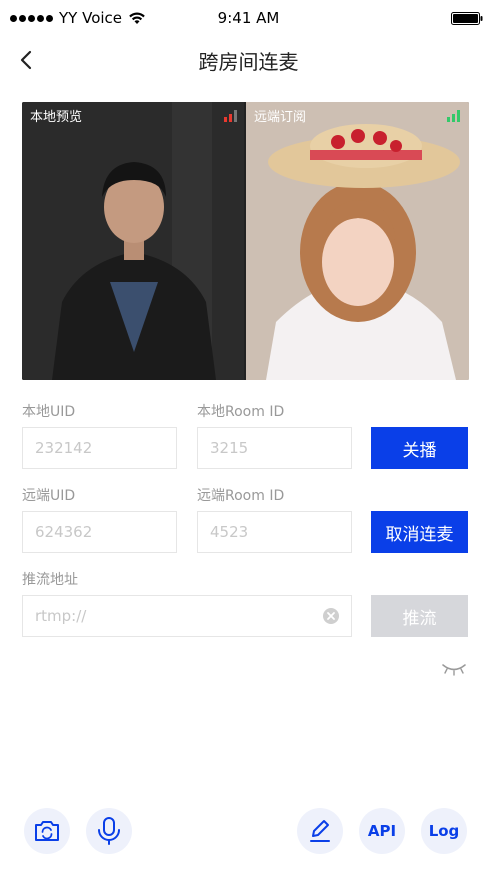  I want to click on log-label: Log, so click(444, 831).